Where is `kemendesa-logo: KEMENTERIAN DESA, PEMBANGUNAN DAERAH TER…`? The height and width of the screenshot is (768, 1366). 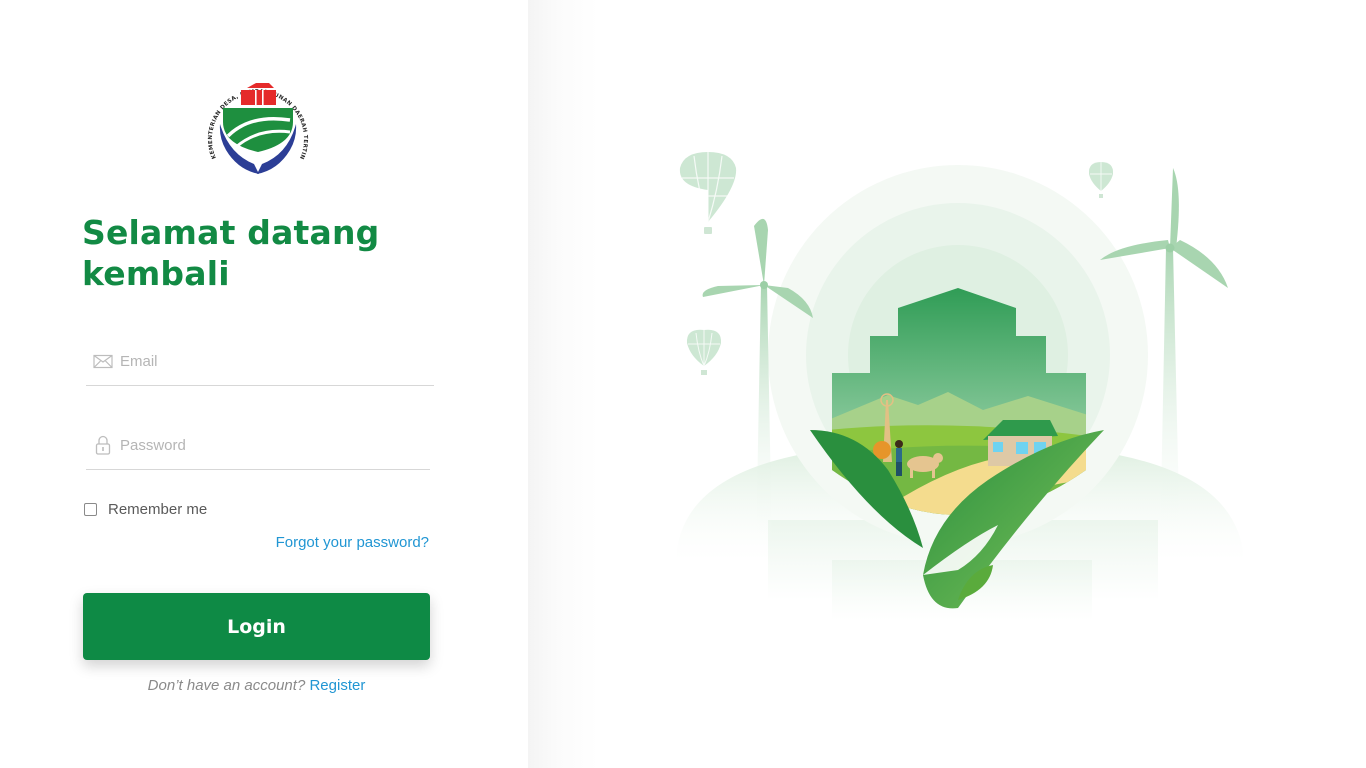 kemendesa-logo: KEMENTERIAN DESA, PEMBANGUNAN DAERAH TER… is located at coordinates (255, 122).